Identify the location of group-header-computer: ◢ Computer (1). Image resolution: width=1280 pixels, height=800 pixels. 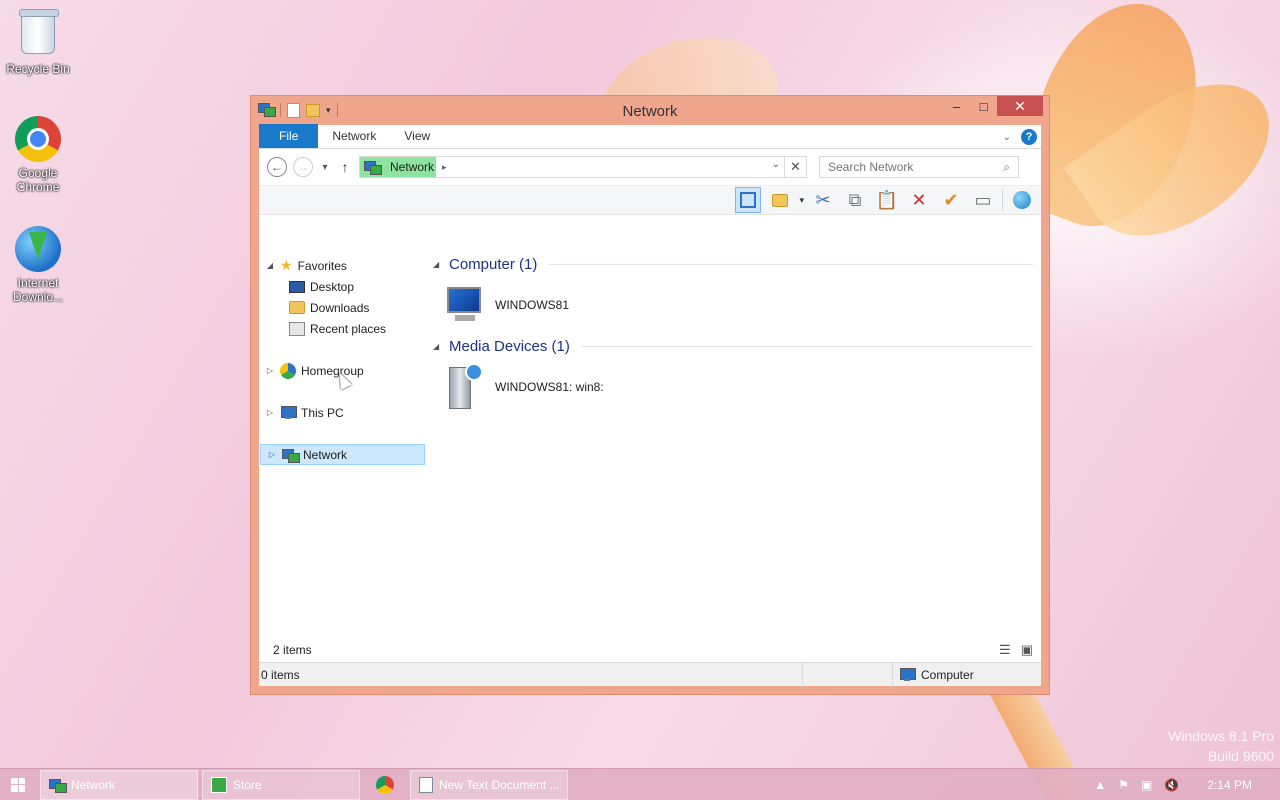
(733, 264).